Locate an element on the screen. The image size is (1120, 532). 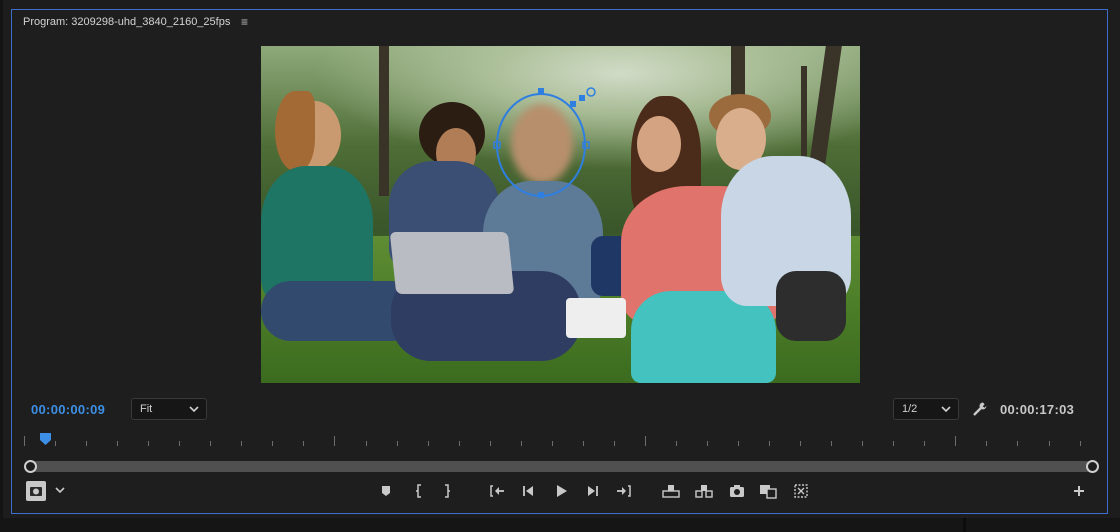
panel-divider is located at coordinates (964, 525).